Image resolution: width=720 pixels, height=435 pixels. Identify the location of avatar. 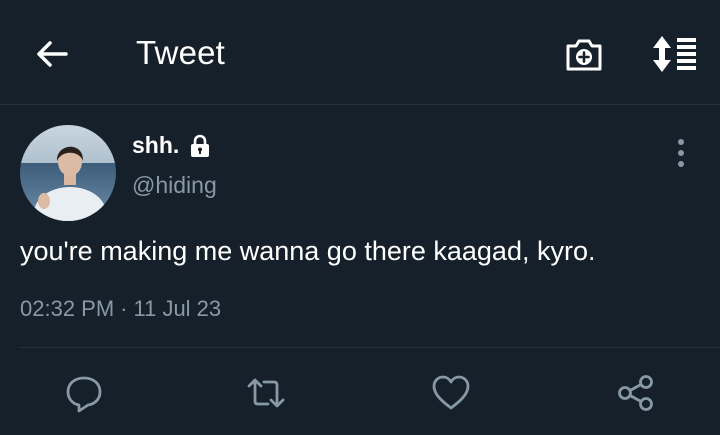
(68, 173).